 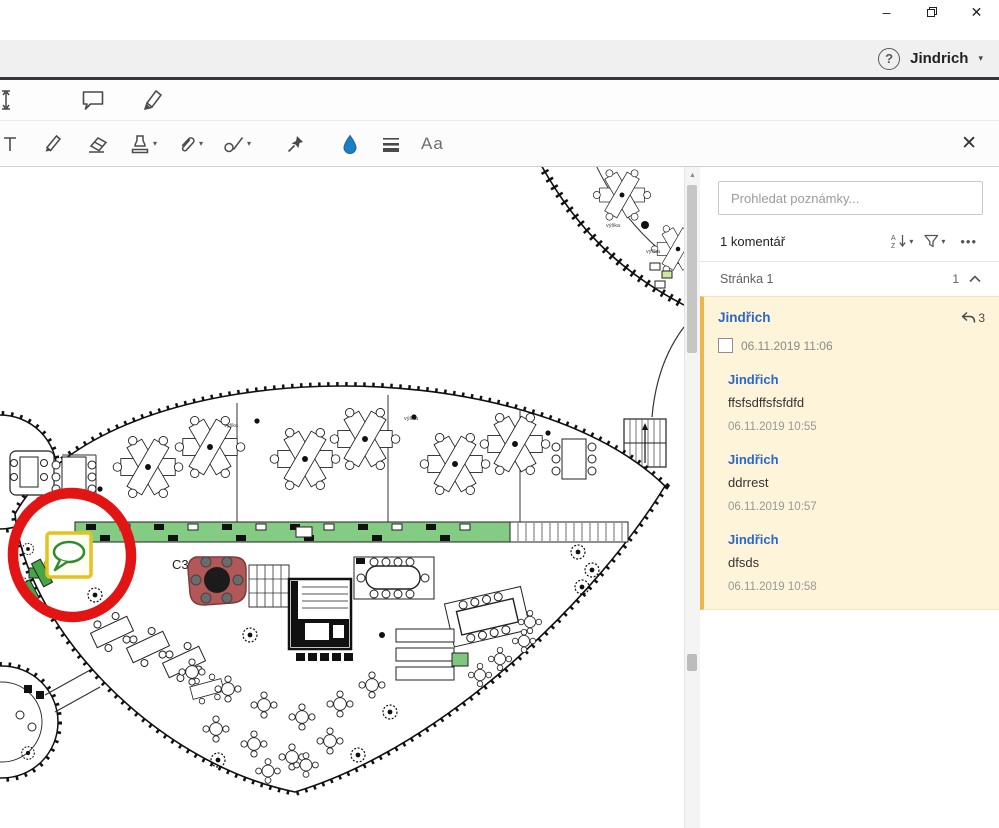 I want to click on close-window-button: ✕, so click(x=976, y=12).